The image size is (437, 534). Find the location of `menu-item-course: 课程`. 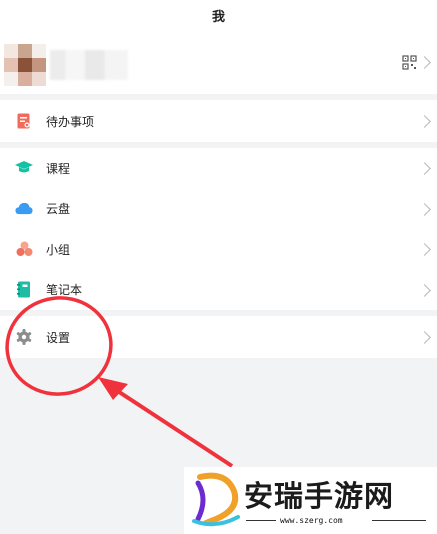

menu-item-course: 课程 is located at coordinates (218, 168).